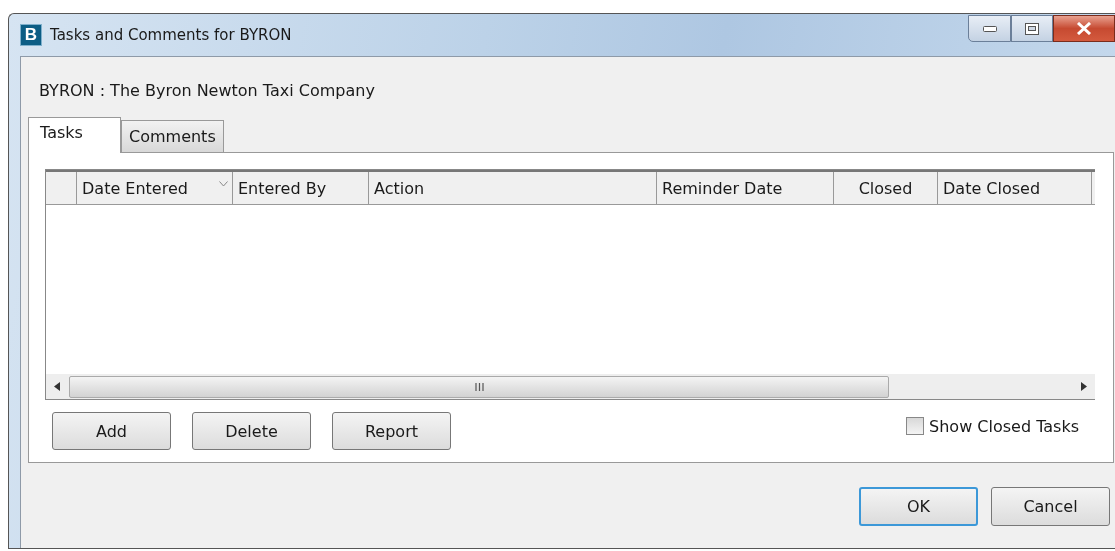 This screenshot has width=1115, height=551. I want to click on close-button, so click(1084, 28).